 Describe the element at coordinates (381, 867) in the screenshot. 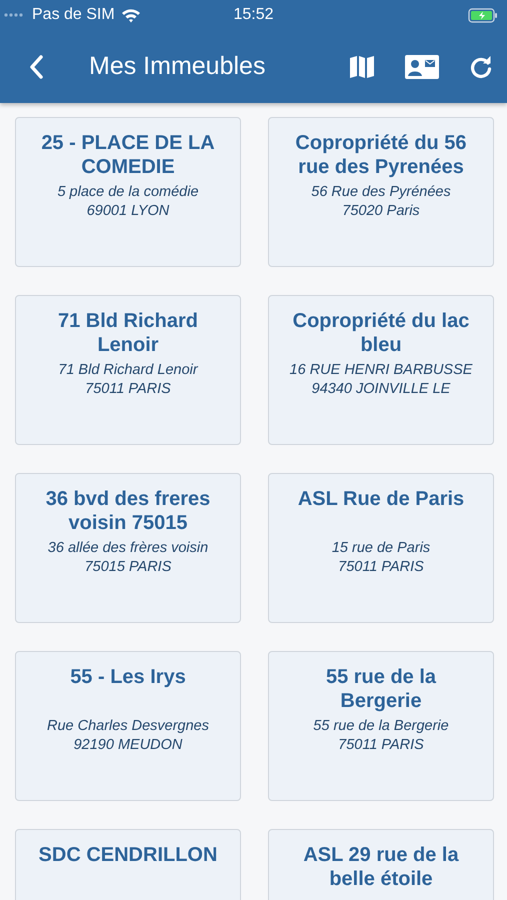

I see `building-name: ASL 29 rue de la belle étoile` at that location.